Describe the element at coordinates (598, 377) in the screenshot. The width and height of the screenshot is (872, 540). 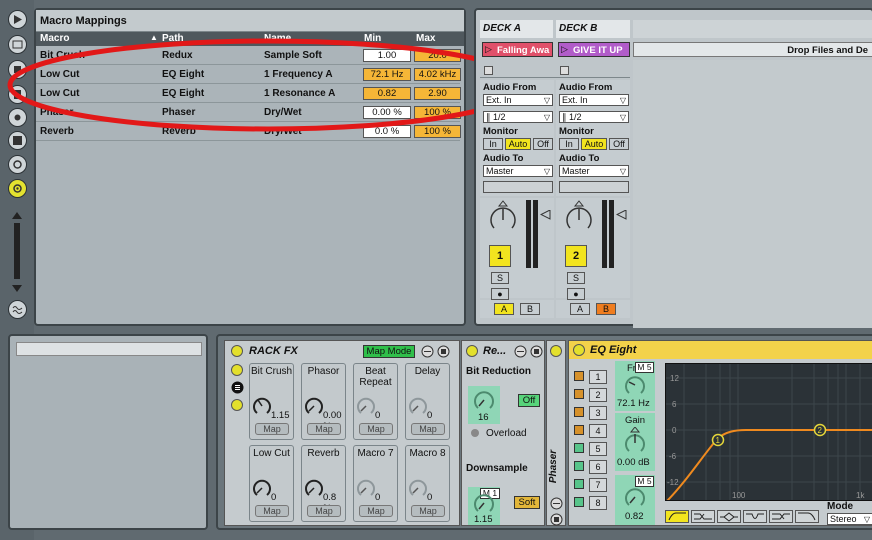
I see `band-select-1: 1` at that location.